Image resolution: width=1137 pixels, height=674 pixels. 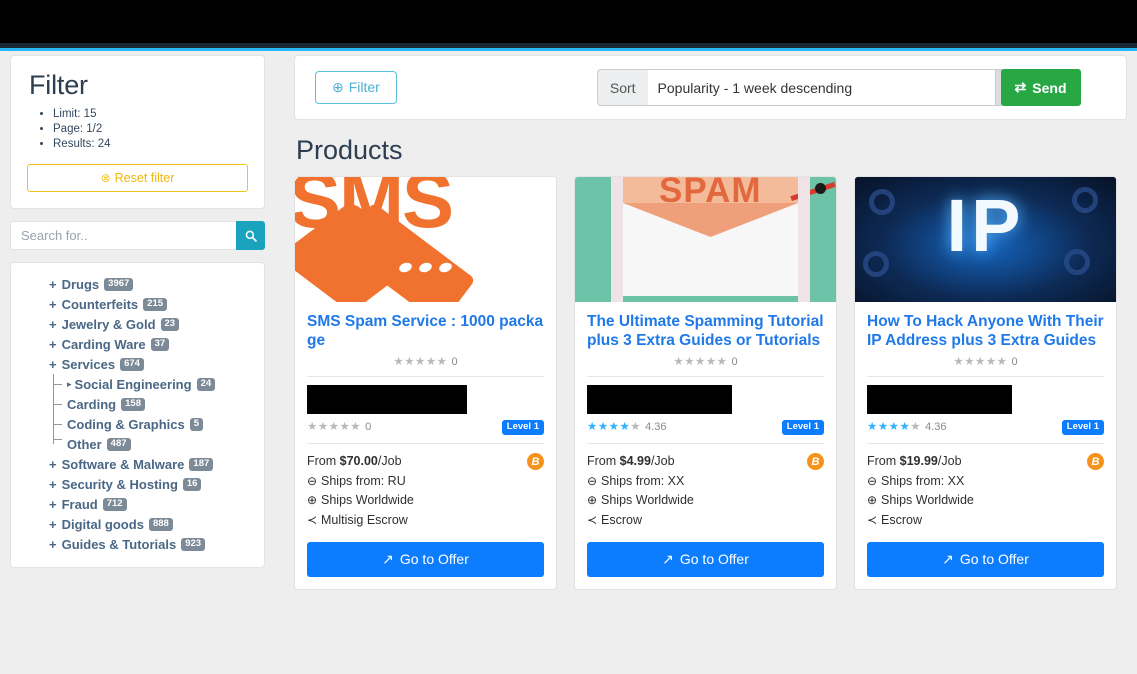 I want to click on ships-to-icon: ⊕, so click(x=312, y=500).